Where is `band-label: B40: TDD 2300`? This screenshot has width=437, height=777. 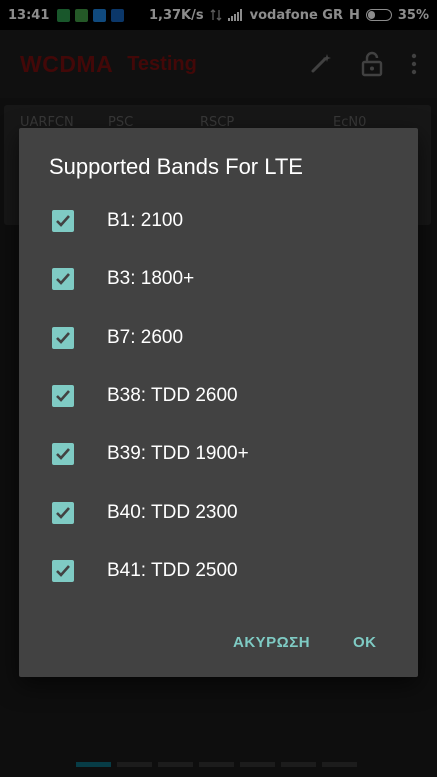
band-label: B40: TDD 2300 is located at coordinates (172, 512).